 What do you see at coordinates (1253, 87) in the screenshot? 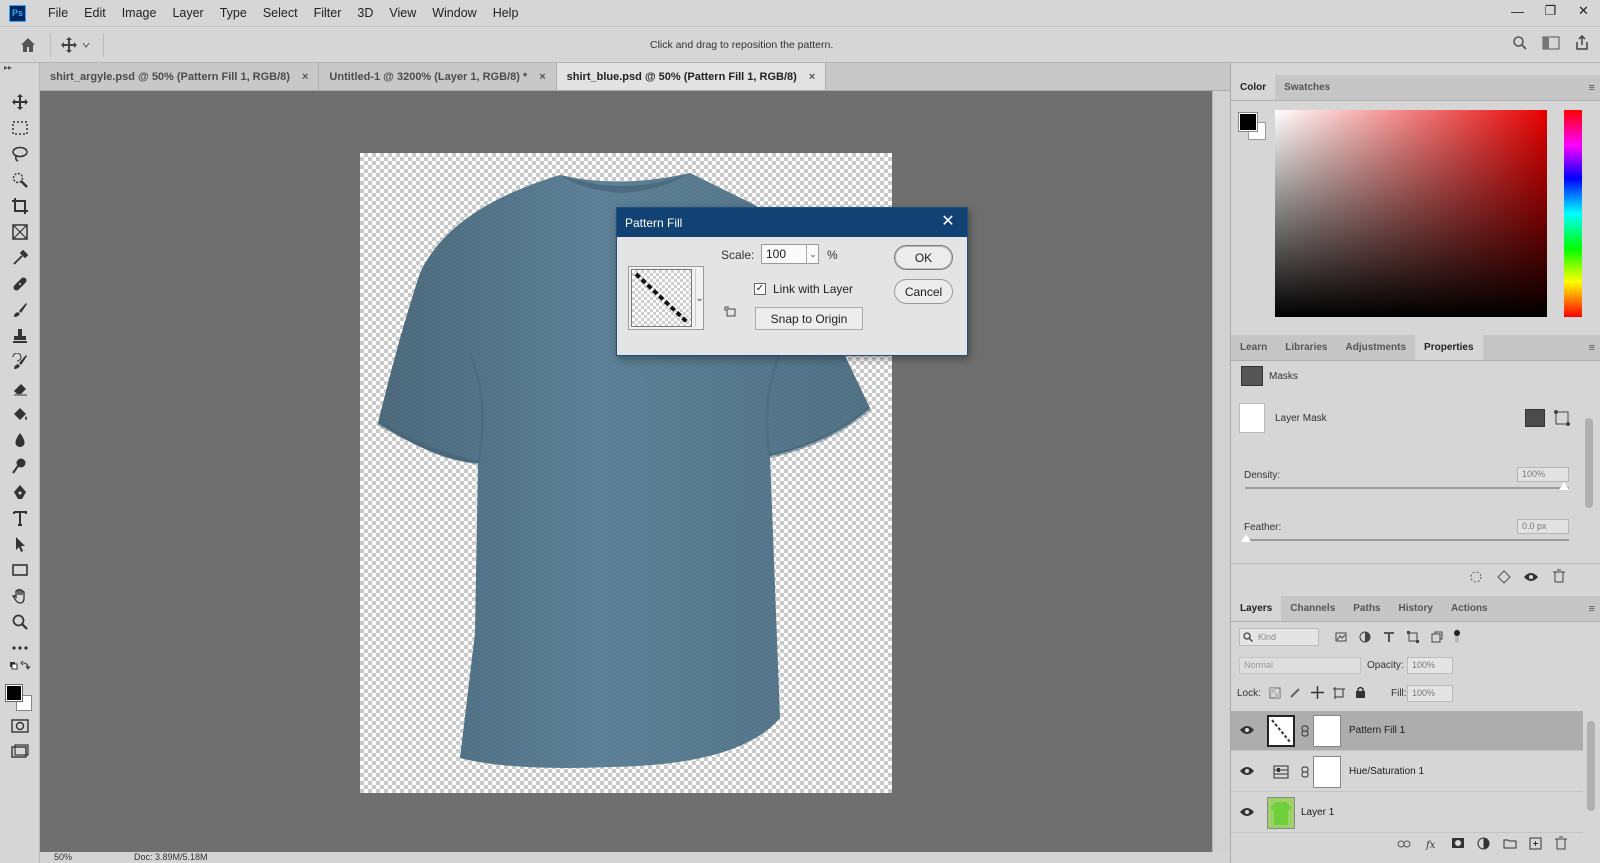
I see `tab-color: Color` at bounding box center [1253, 87].